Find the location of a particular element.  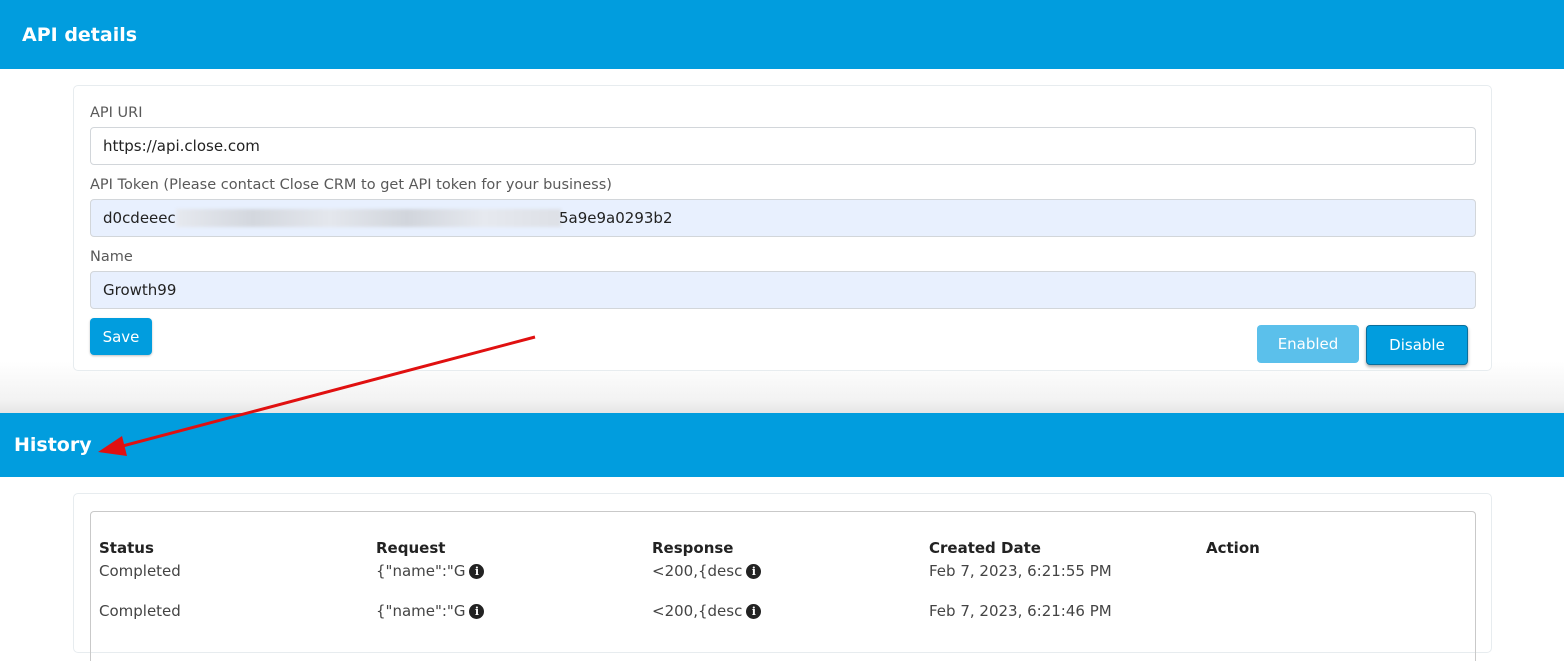

row-2-status: Completed is located at coordinates (140, 611).